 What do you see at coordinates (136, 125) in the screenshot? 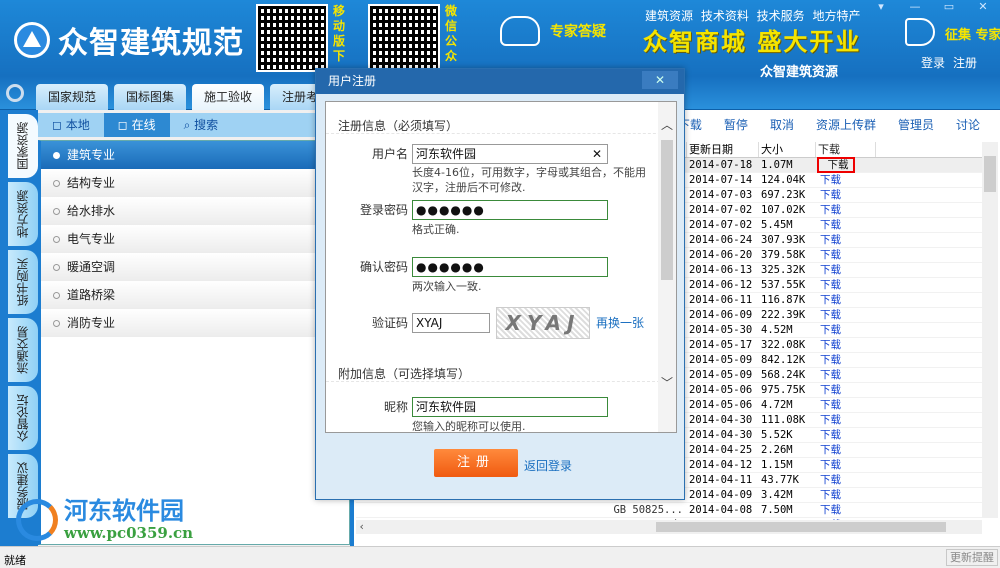
I see `online-button: ◻ 在线` at bounding box center [136, 125].